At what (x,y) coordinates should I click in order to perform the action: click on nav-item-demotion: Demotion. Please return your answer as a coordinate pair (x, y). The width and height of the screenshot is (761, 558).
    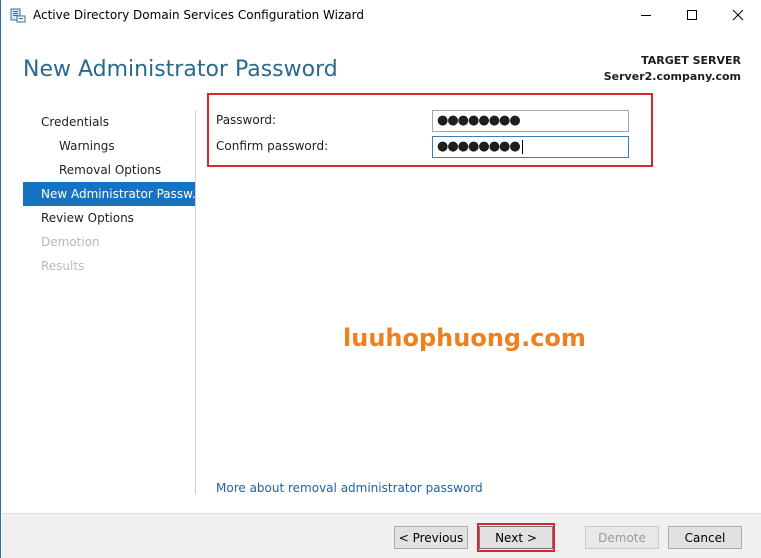
    Looking at the image, I should click on (70, 242).